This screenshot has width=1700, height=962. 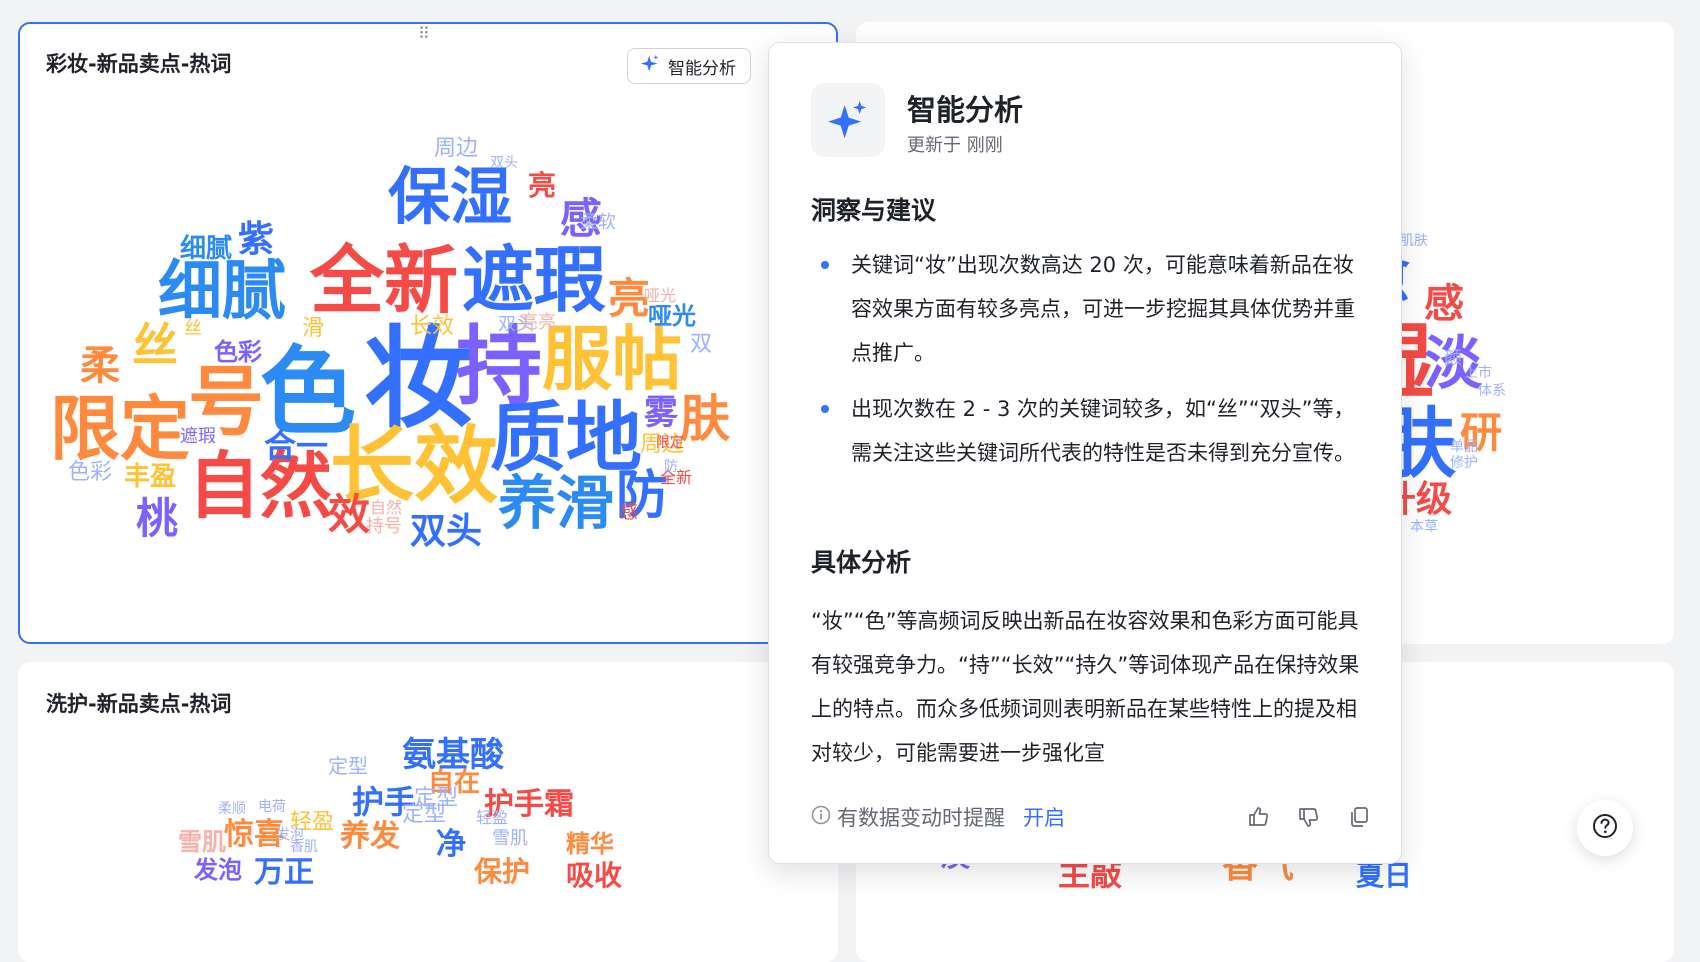 What do you see at coordinates (671, 467) in the screenshot?
I see `wordcloud-word: 防` at bounding box center [671, 467].